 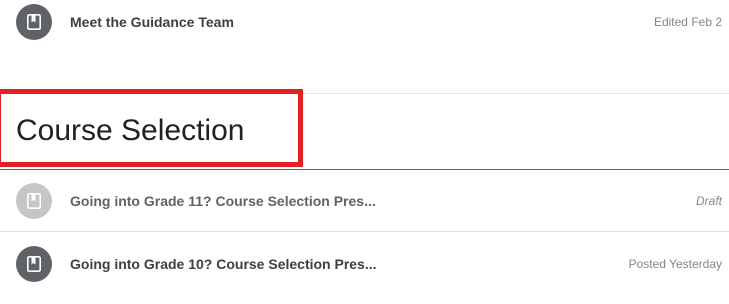 I want to click on item-status: Edited Feb 2, so click(x=687, y=22).